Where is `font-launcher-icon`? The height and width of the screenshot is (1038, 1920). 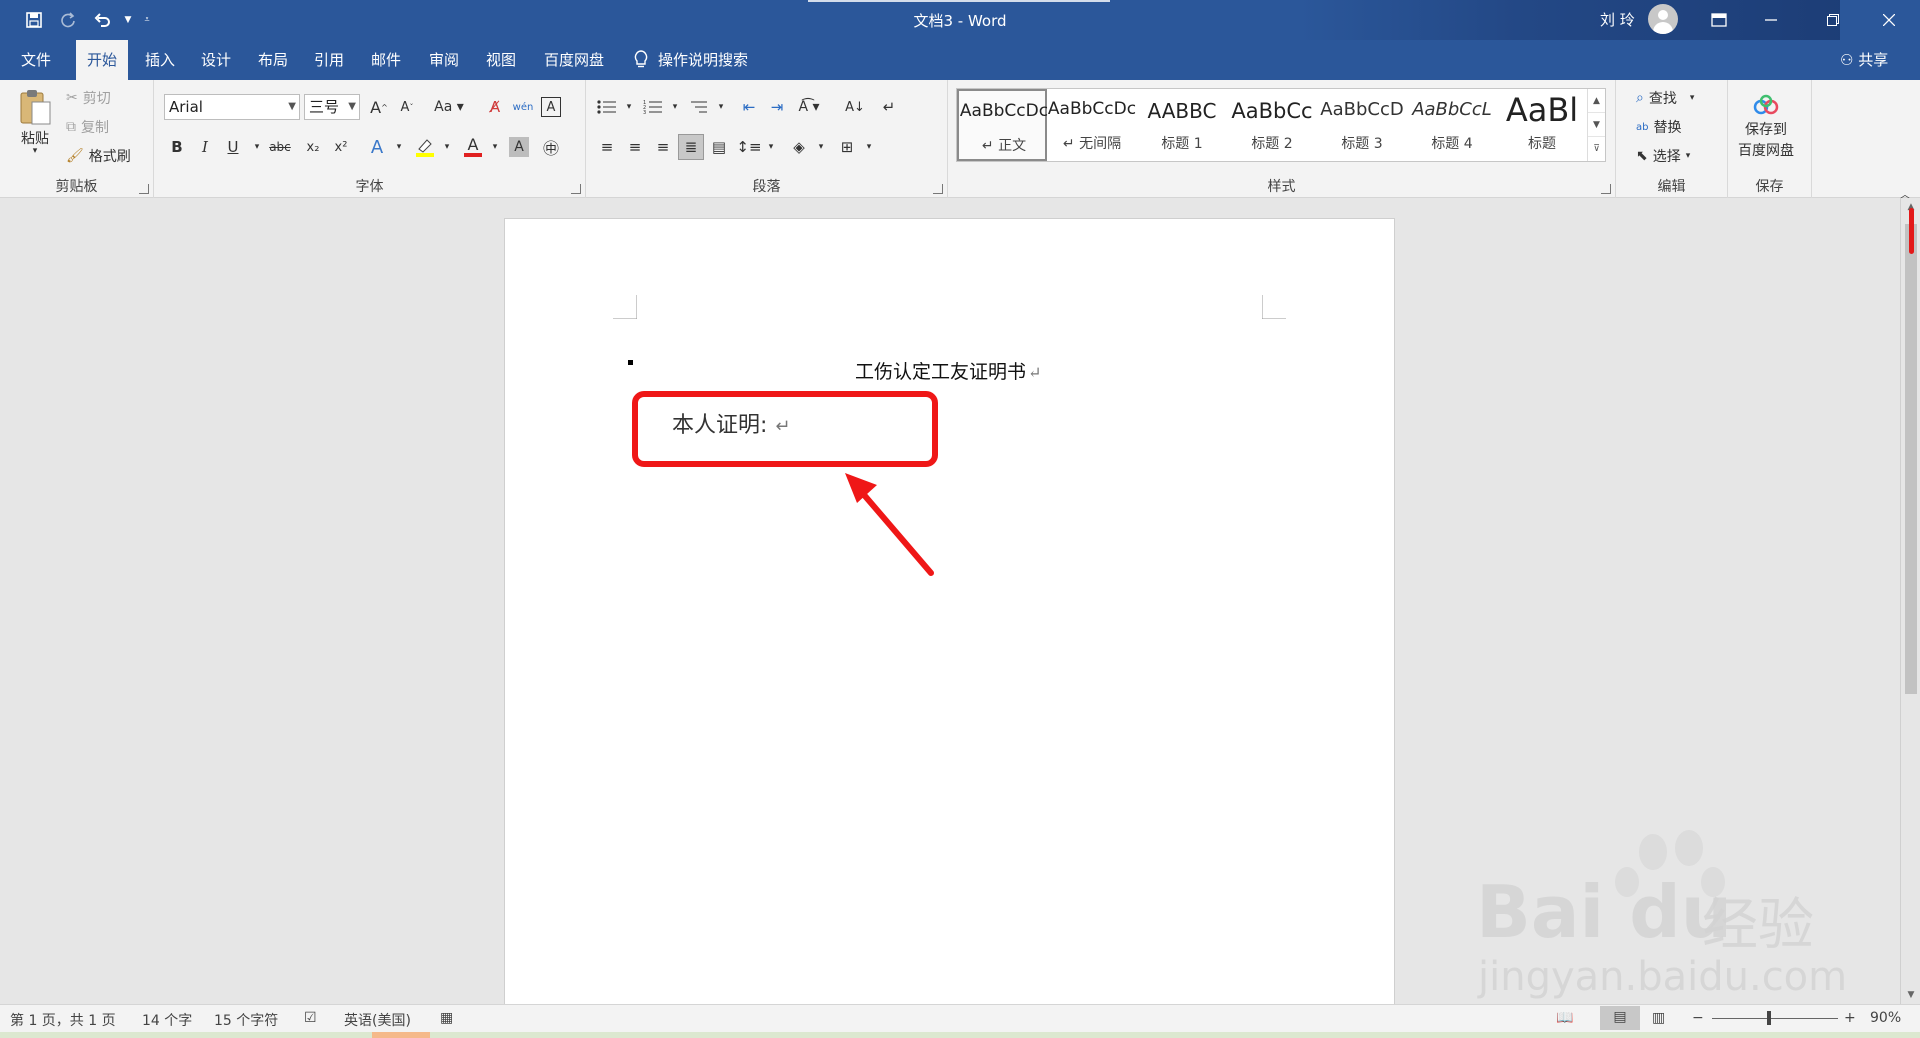 font-launcher-icon is located at coordinates (576, 189).